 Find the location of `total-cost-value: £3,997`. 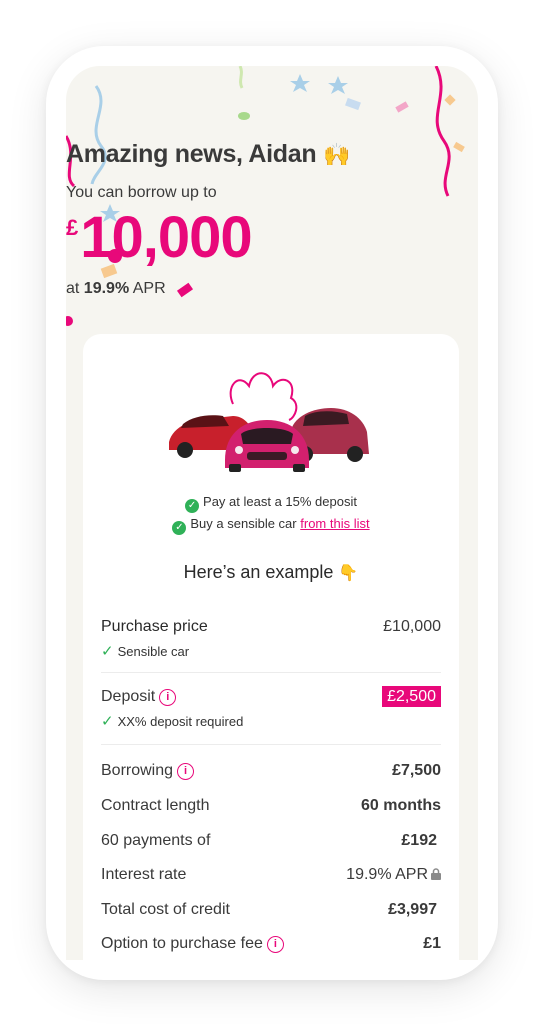

total-cost-value: £3,997 is located at coordinates (412, 909).